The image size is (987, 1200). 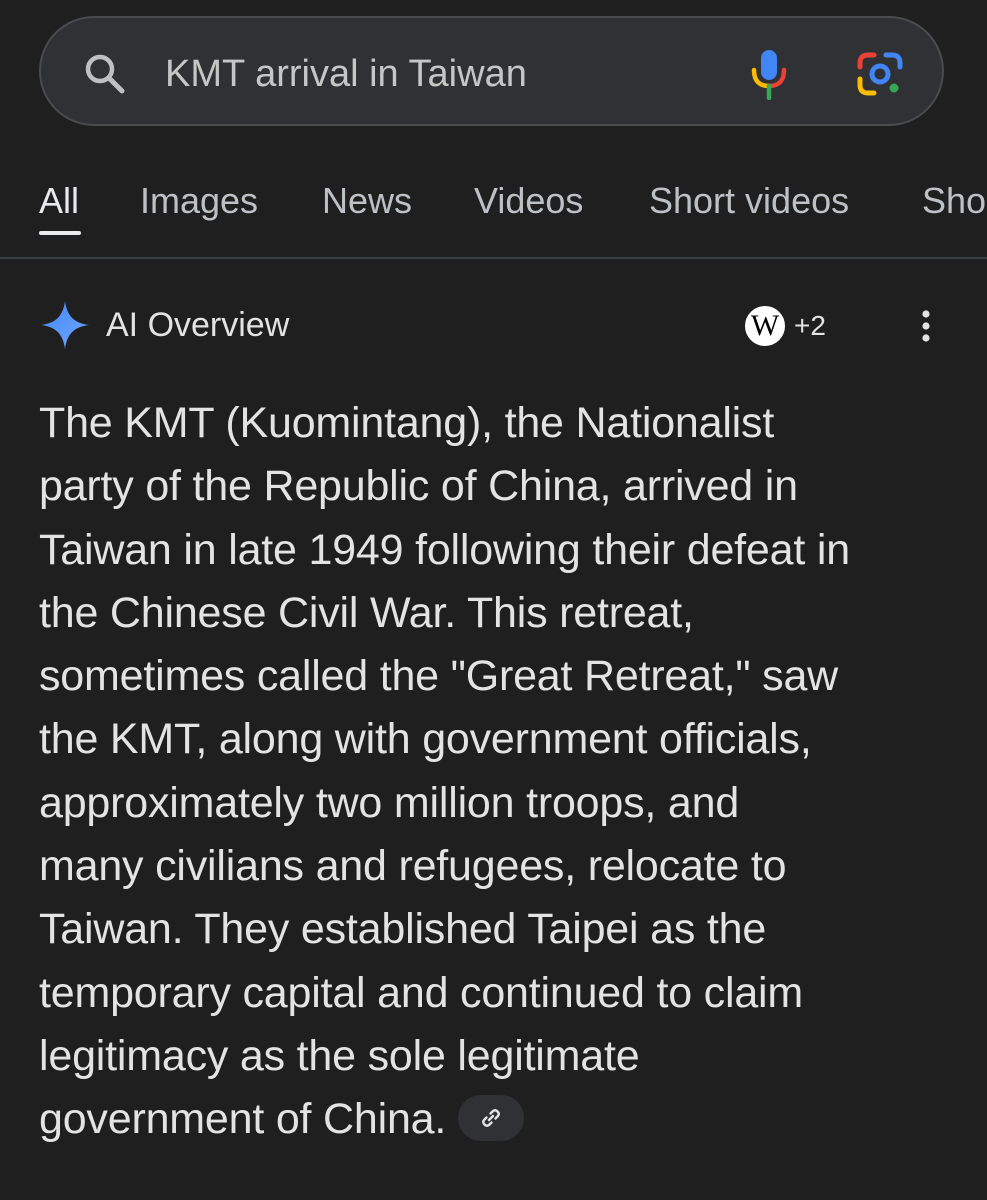 What do you see at coordinates (880, 74) in the screenshot?
I see `google-lens-icon` at bounding box center [880, 74].